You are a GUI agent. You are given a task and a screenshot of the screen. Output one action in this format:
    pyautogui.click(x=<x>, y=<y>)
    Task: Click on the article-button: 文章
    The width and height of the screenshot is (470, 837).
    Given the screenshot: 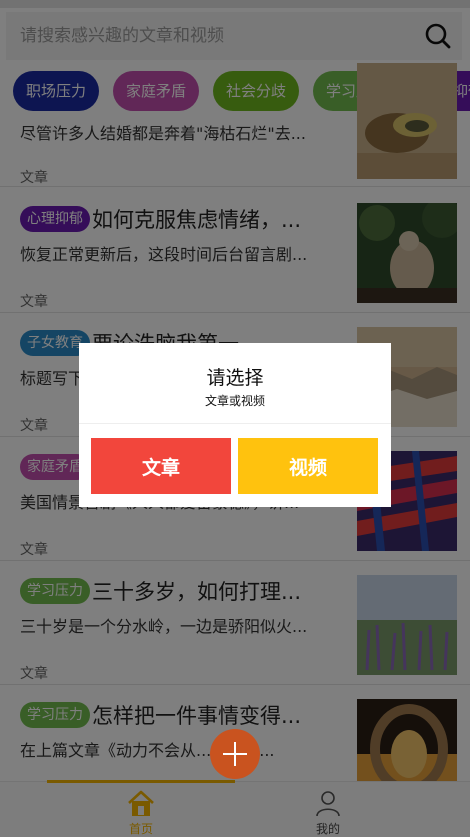 What is the action you would take?
    pyautogui.click(x=161, y=466)
    